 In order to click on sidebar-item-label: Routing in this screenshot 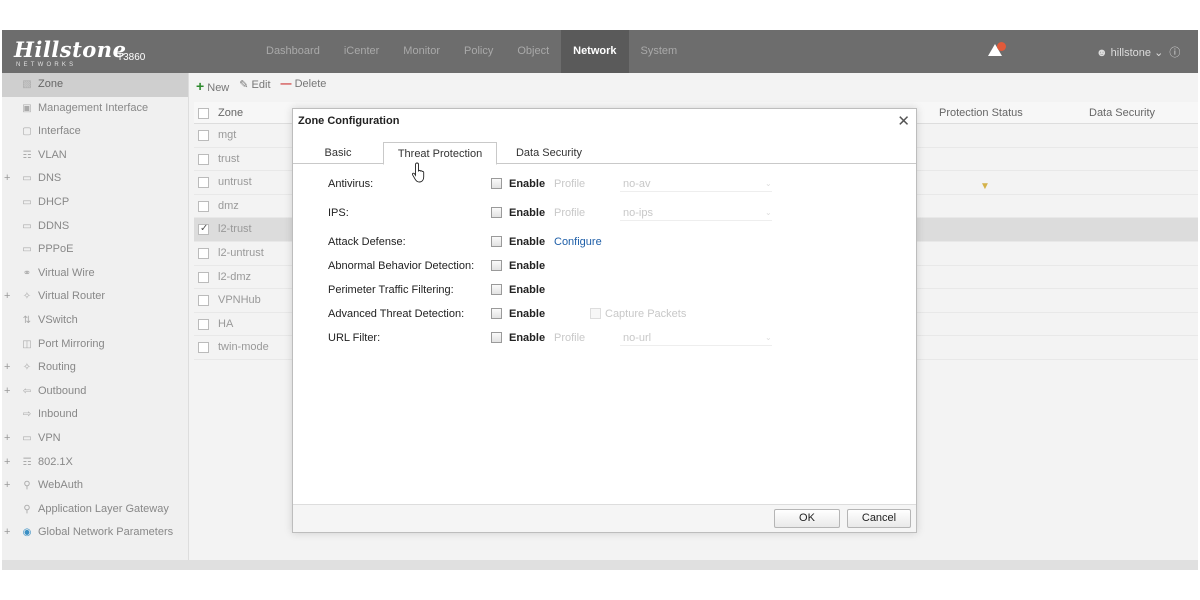, I will do `click(57, 367)`.